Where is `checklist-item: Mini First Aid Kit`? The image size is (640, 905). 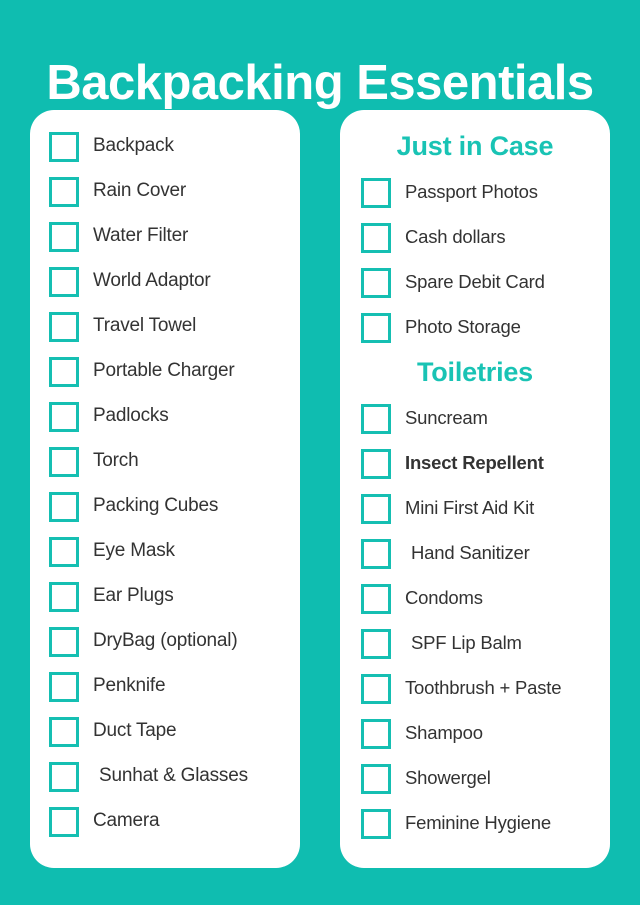
checklist-item: Mini First Aid Kit is located at coordinates (475, 508).